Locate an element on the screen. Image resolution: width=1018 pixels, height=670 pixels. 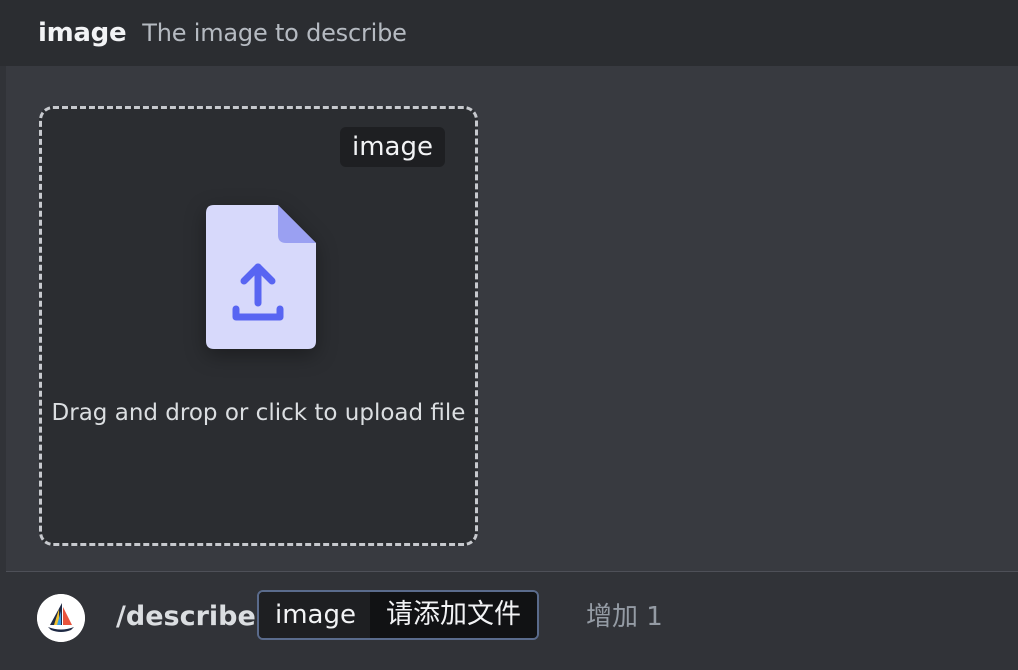
bot-avatar is located at coordinates (61, 618).